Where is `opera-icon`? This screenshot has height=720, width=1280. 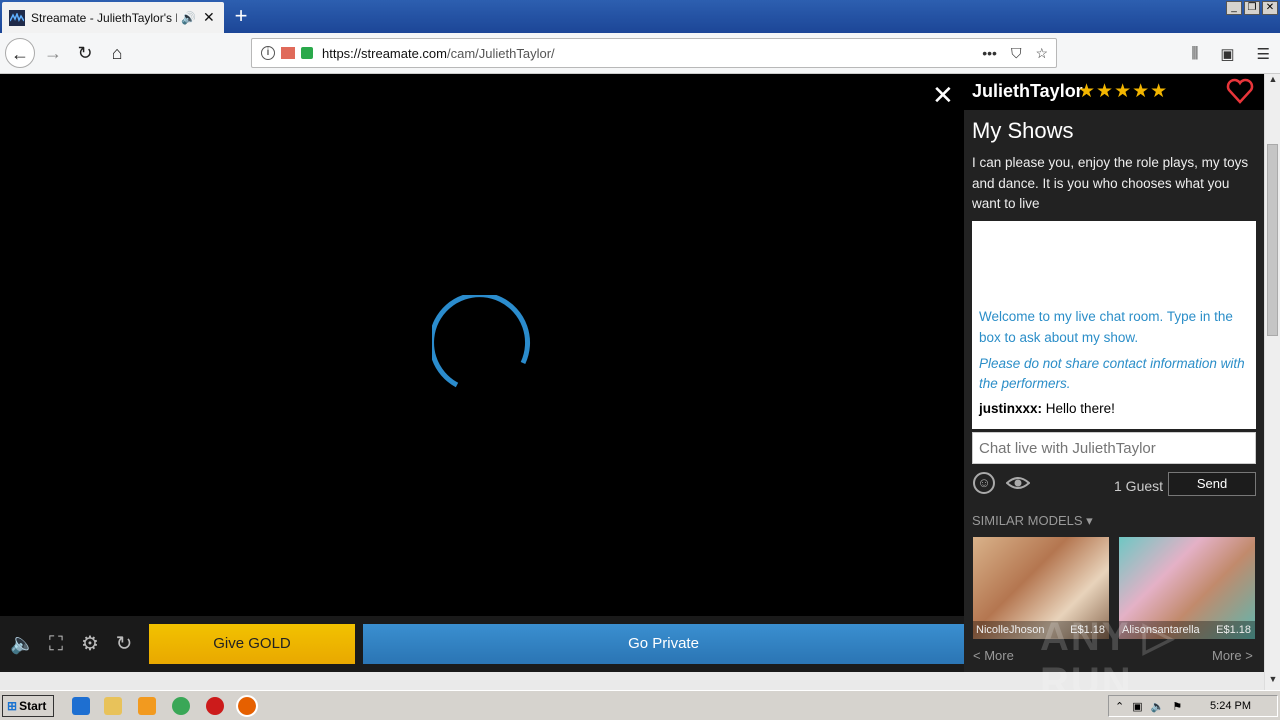 opera-icon is located at coordinates (215, 706).